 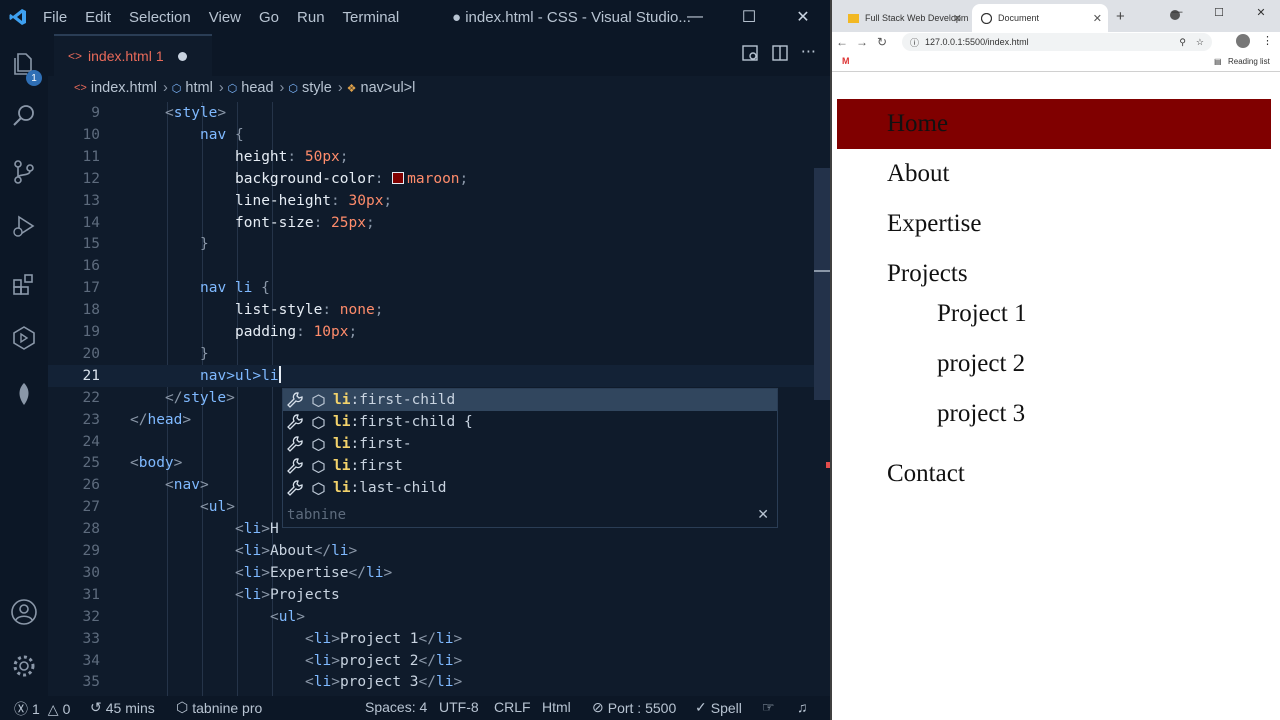 I want to click on menu-selection: Selection, so click(x=160, y=17).